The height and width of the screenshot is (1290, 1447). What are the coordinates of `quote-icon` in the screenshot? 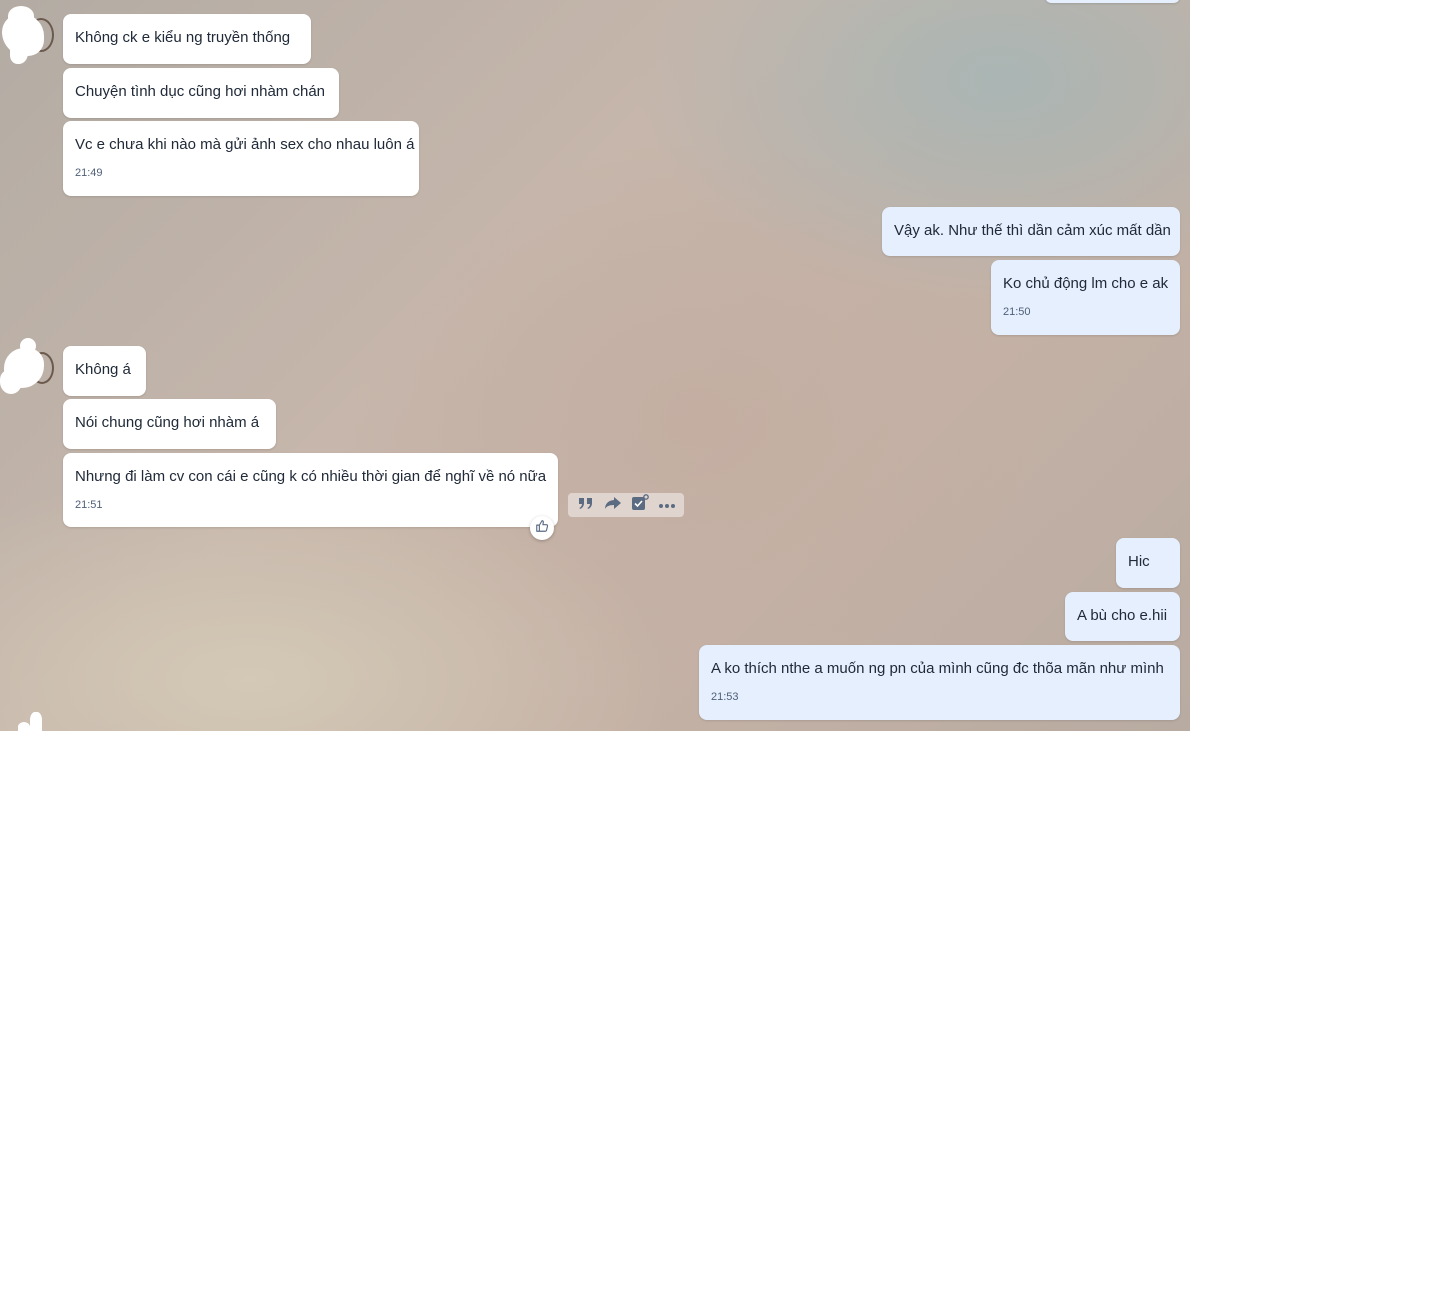 It's located at (586, 505).